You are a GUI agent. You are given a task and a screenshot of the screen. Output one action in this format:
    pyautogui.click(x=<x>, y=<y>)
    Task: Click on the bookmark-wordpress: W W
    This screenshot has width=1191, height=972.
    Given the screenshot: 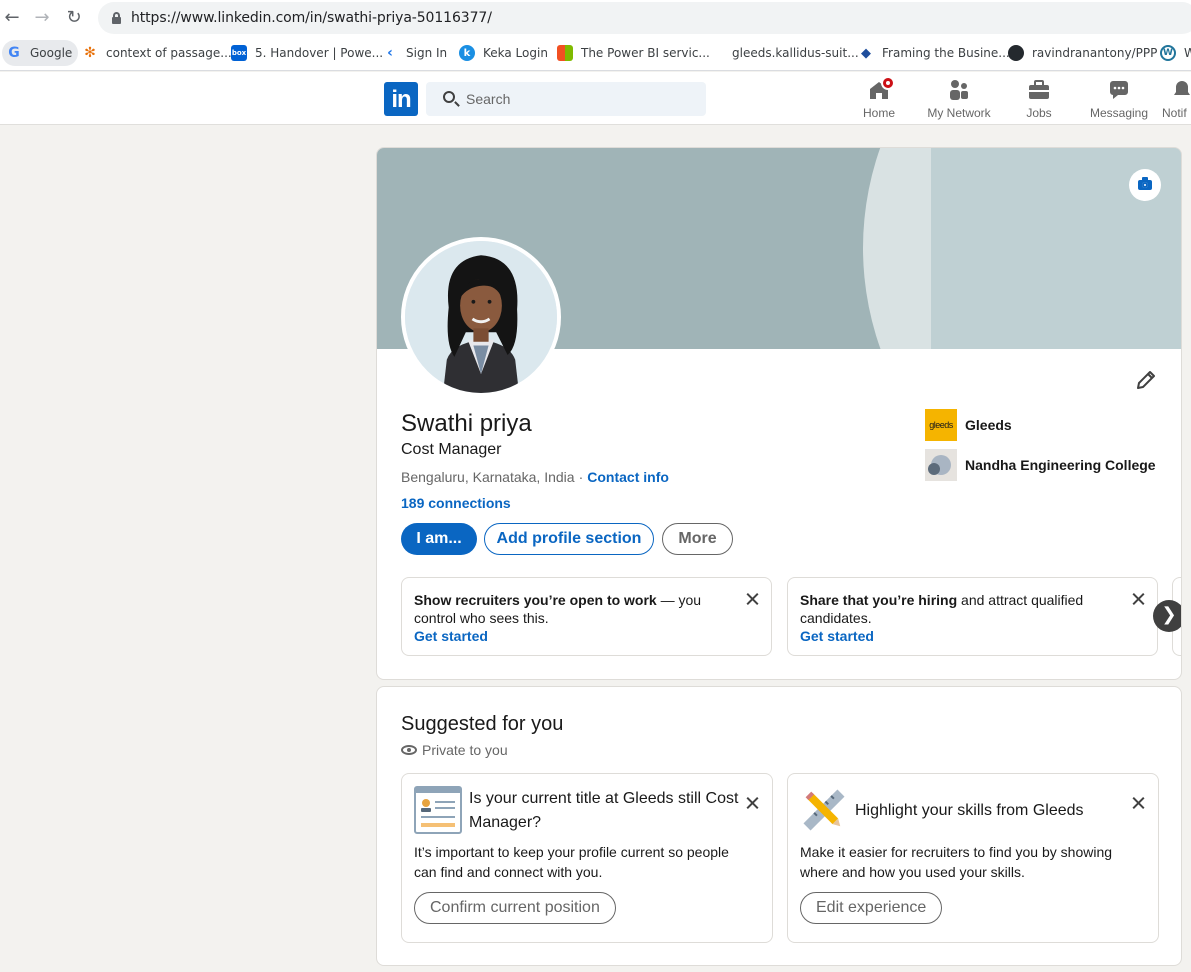 What is the action you would take?
    pyautogui.click(x=1175, y=53)
    